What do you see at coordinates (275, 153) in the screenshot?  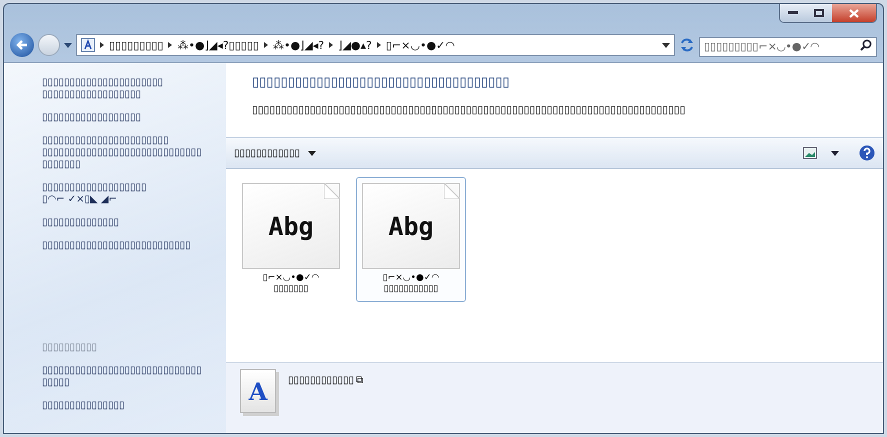 I see `organize-button: ▯▯▯▯▯▯▯▯▯▯▯▯` at bounding box center [275, 153].